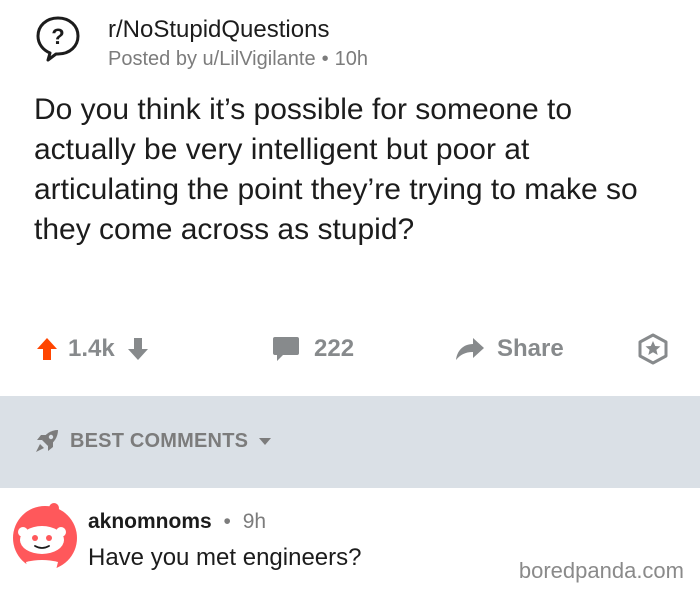 Image resolution: width=700 pixels, height=592 pixels. Describe the element at coordinates (159, 440) in the screenshot. I see `sort-label: BEST COMMENTS` at that location.